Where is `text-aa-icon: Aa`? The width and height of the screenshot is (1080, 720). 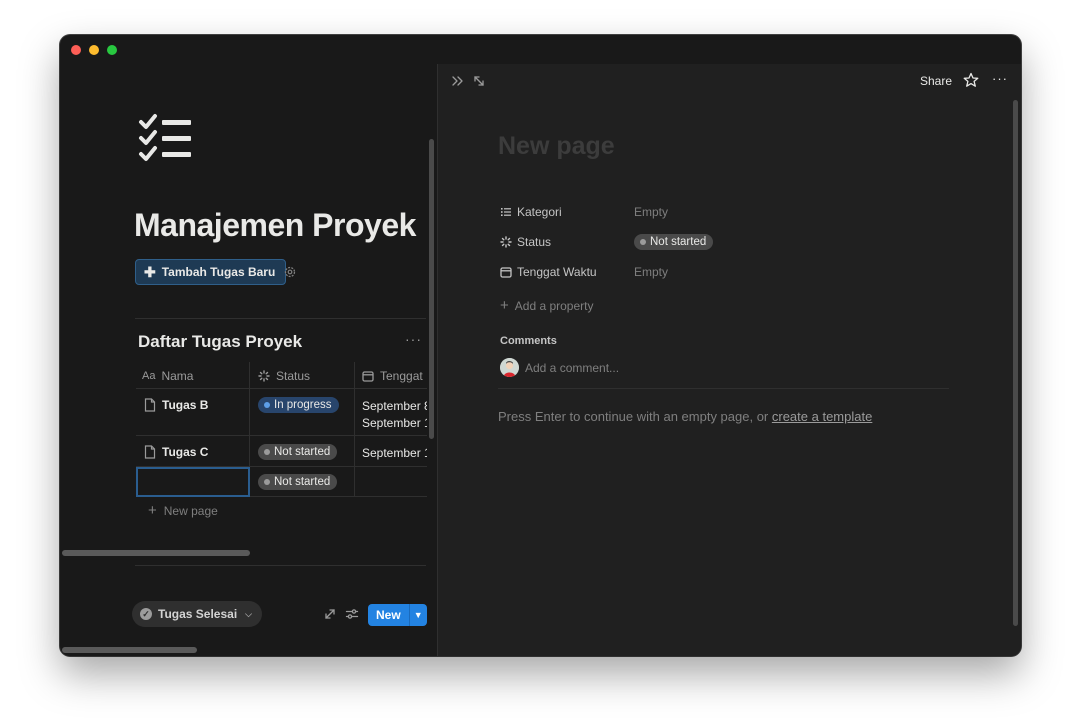 text-aa-icon: Aa is located at coordinates (149, 376).